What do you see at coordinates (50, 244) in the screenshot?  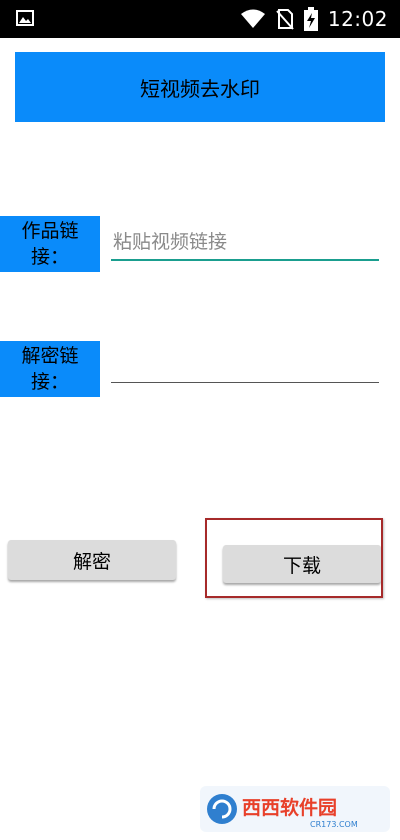 I see `work-link-label: 作品链接：` at bounding box center [50, 244].